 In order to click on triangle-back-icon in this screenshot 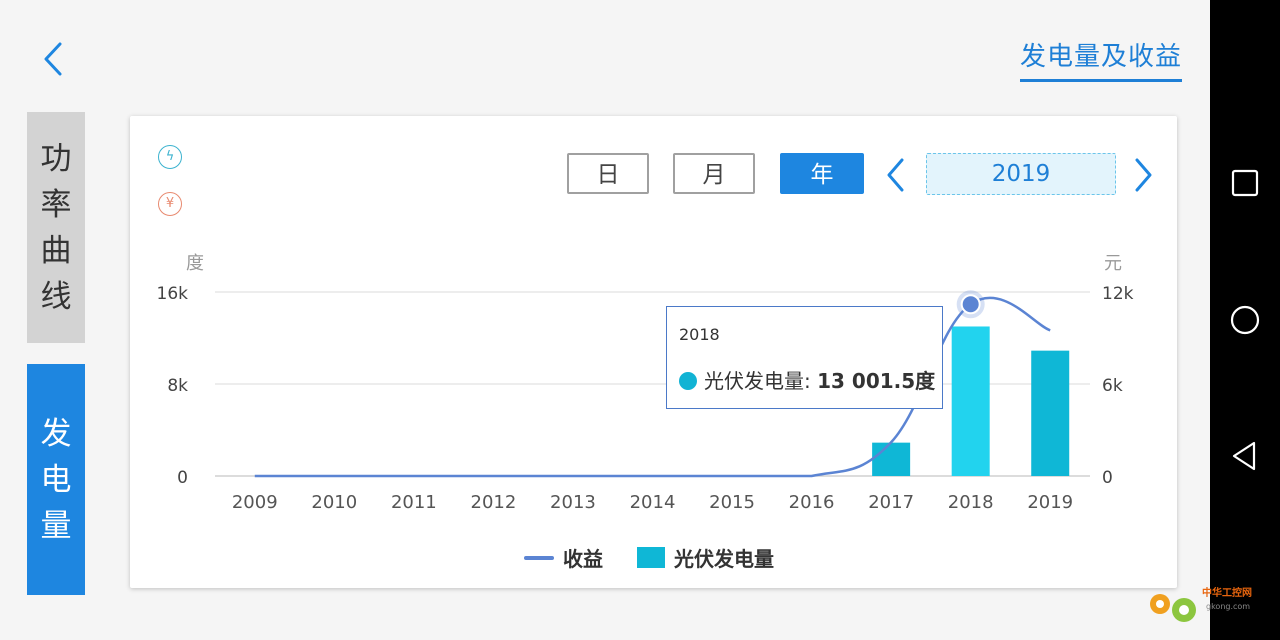, I will do `click(1244, 456)`.